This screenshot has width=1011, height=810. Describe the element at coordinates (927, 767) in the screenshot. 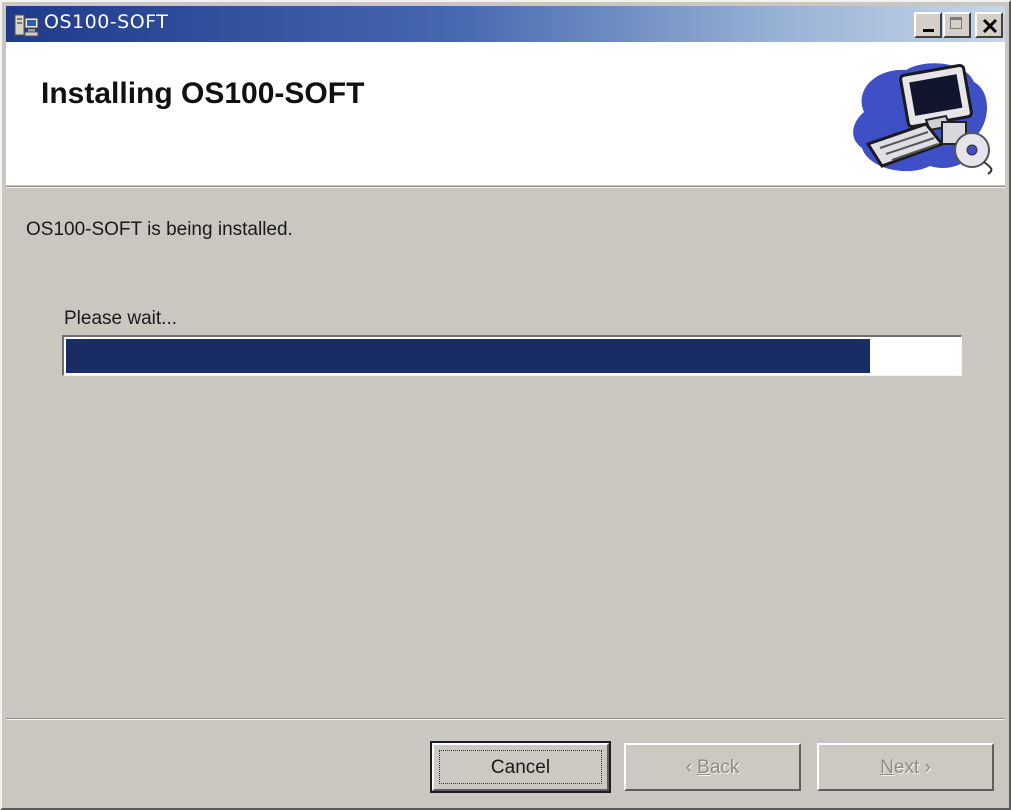

I see `next-arrow: ›` at that location.